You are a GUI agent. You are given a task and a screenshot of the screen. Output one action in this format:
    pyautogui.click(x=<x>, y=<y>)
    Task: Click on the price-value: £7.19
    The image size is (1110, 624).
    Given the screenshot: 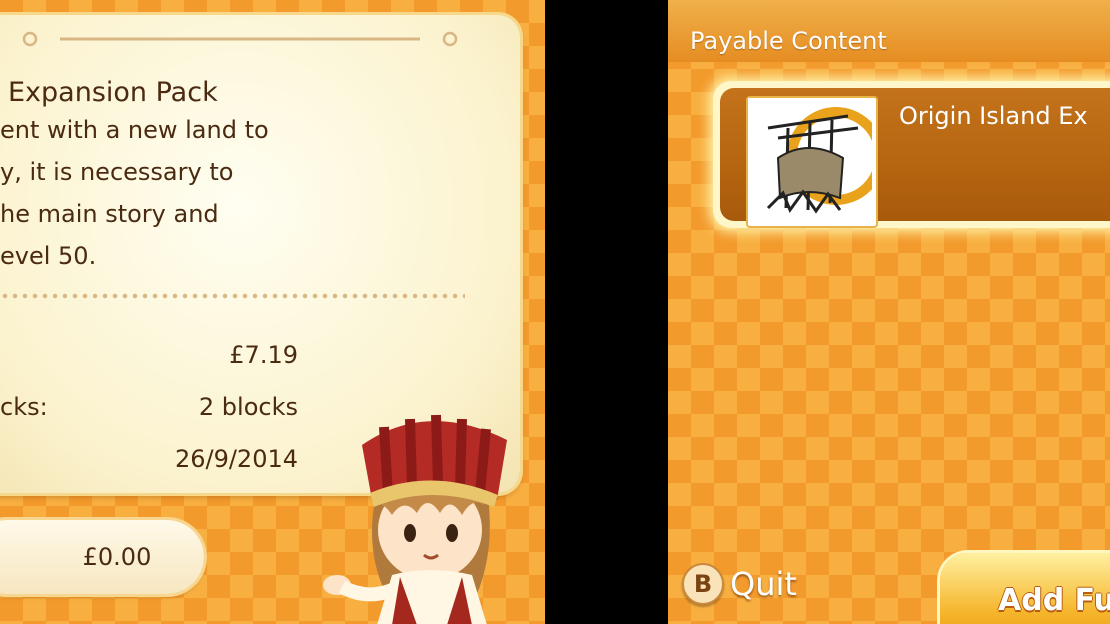 What is the action you would take?
    pyautogui.click(x=263, y=355)
    